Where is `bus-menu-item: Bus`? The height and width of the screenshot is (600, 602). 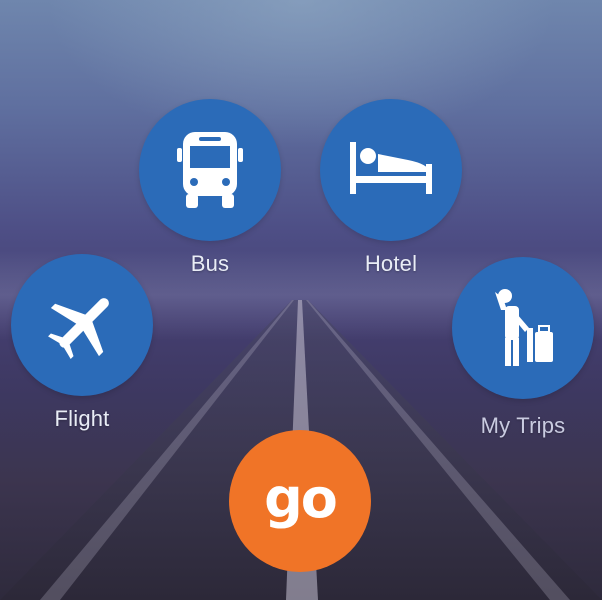 bus-menu-item: Bus is located at coordinates (210, 188).